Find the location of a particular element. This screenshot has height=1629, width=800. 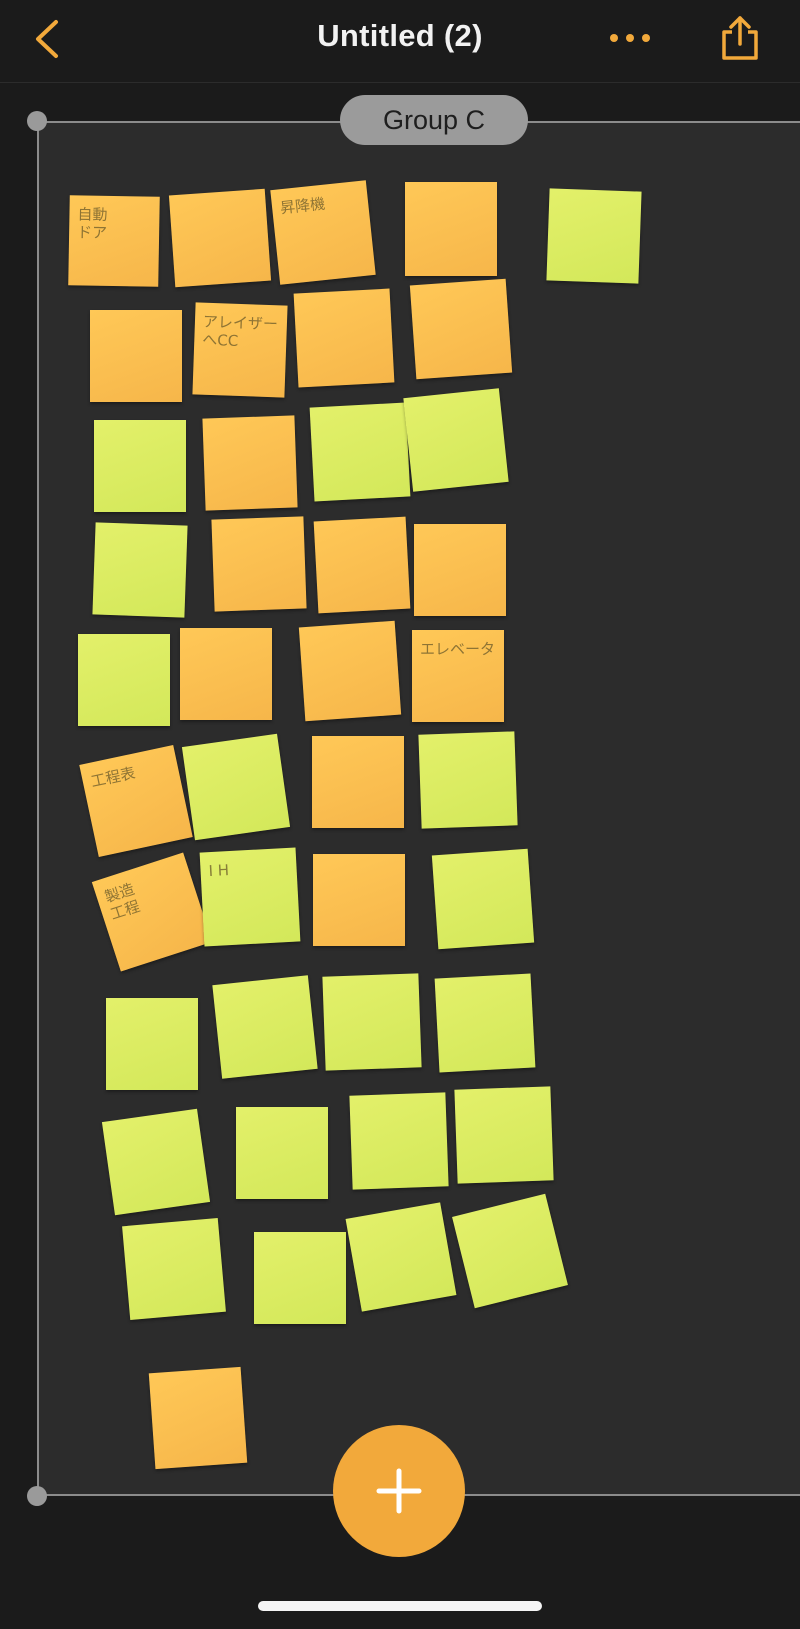

group-label: Group C is located at coordinates (434, 120).